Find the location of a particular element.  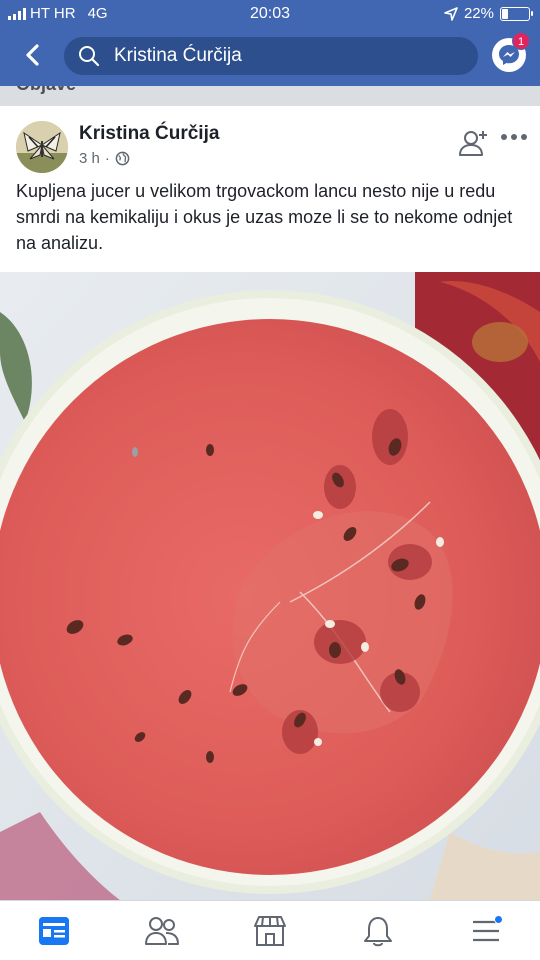

friends-icon is located at coordinates (162, 931).